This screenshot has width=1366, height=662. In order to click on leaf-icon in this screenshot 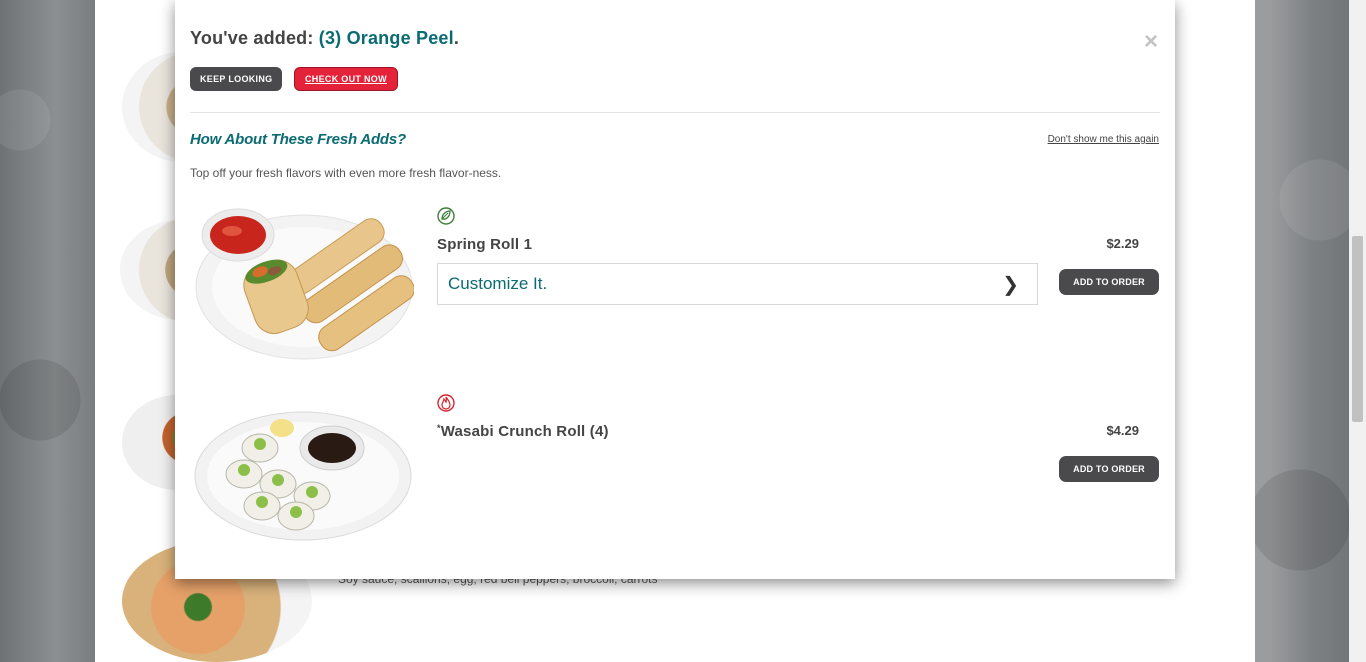, I will do `click(446, 216)`.